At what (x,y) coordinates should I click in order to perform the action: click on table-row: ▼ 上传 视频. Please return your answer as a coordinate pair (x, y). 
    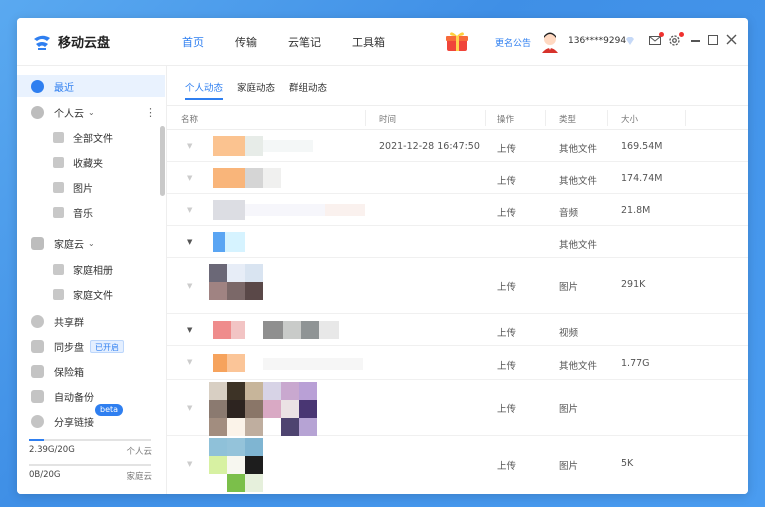
    Looking at the image, I should click on (457, 330).